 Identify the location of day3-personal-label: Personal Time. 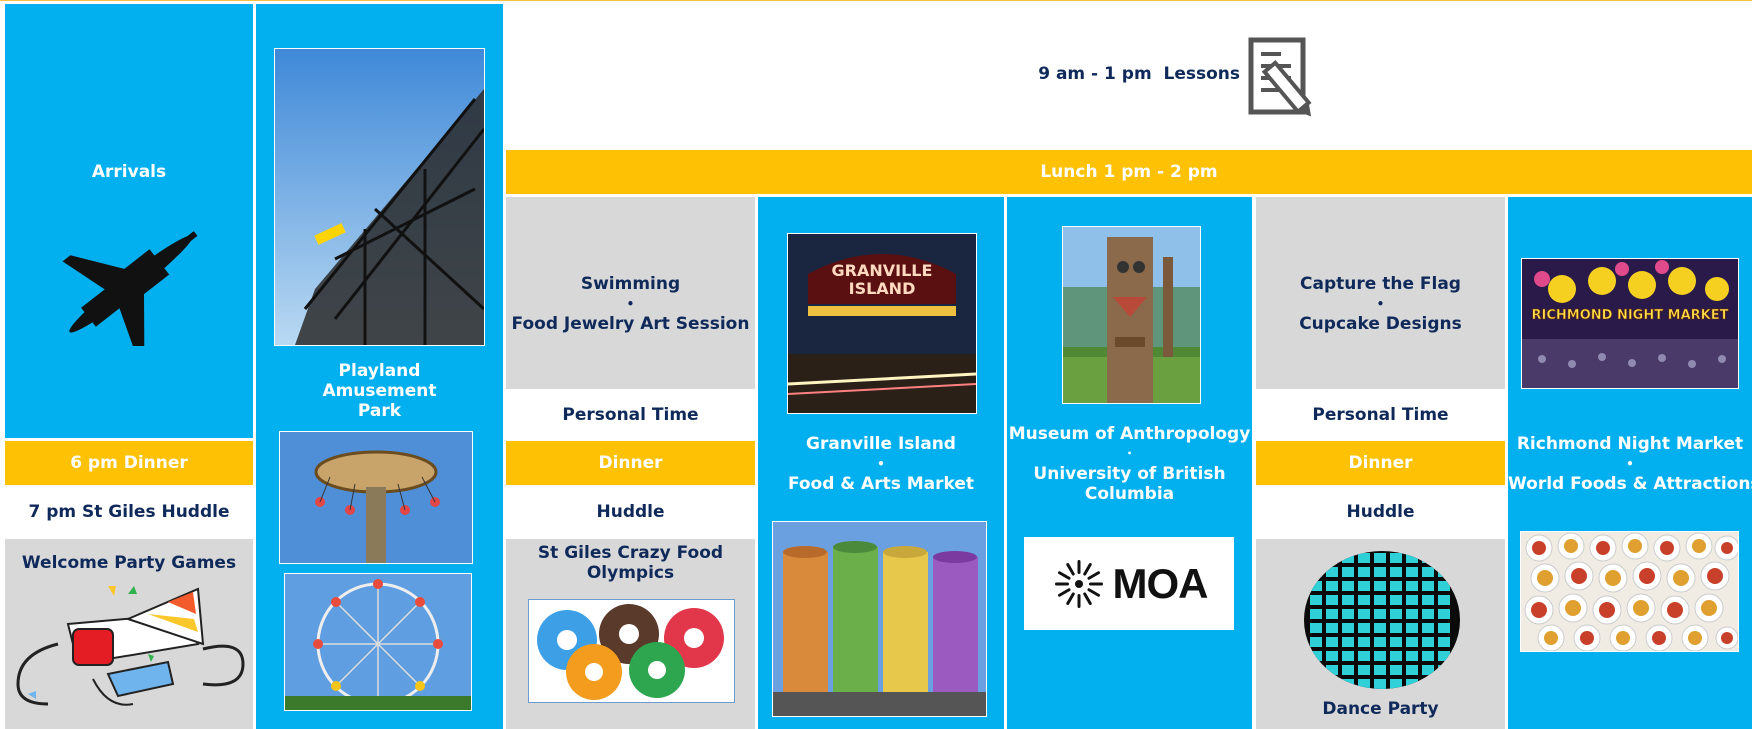
(630, 415).